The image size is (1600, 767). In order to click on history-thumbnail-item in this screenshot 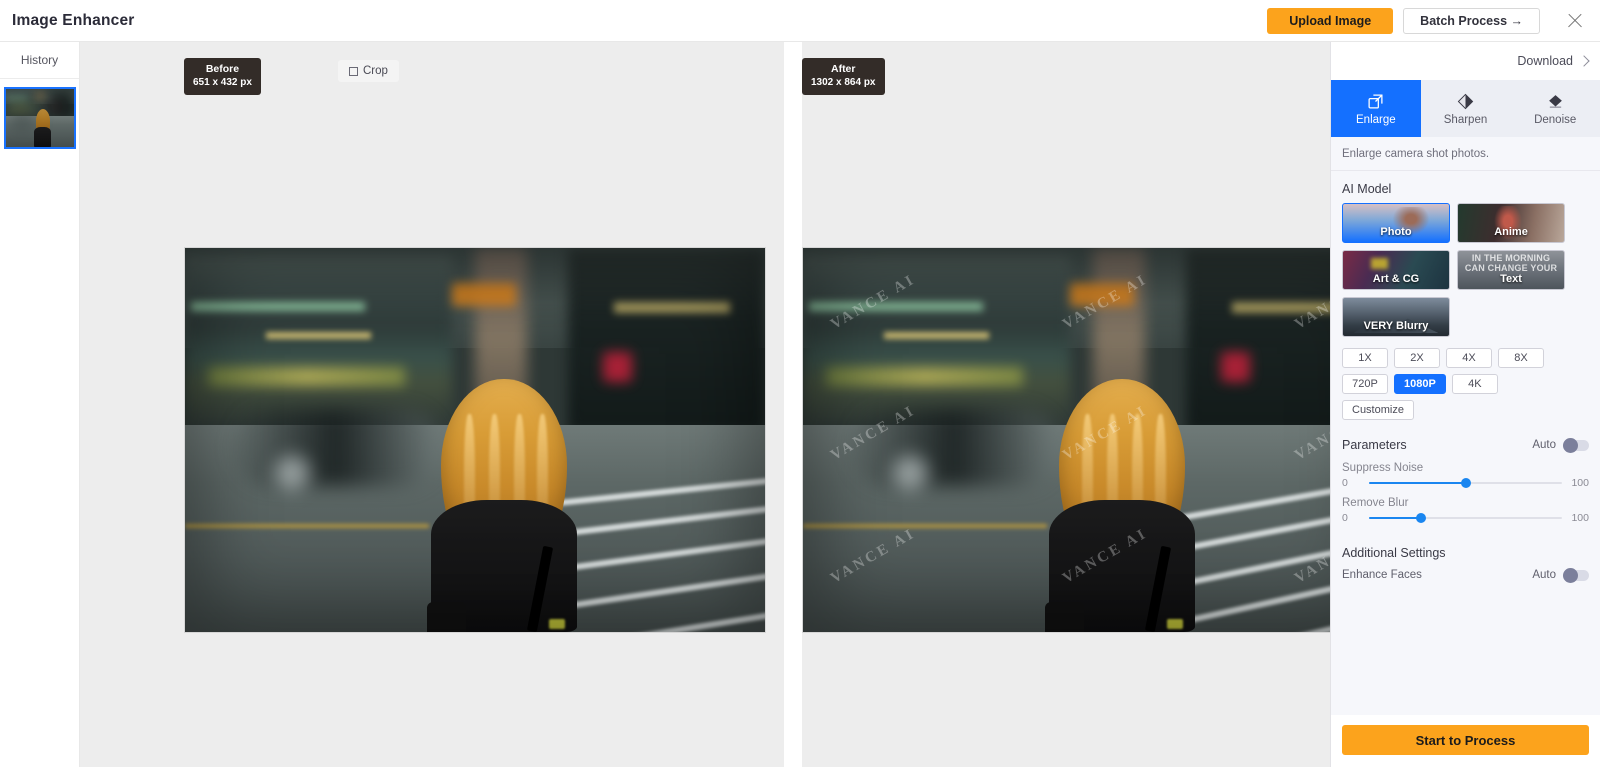, I will do `click(39, 118)`.